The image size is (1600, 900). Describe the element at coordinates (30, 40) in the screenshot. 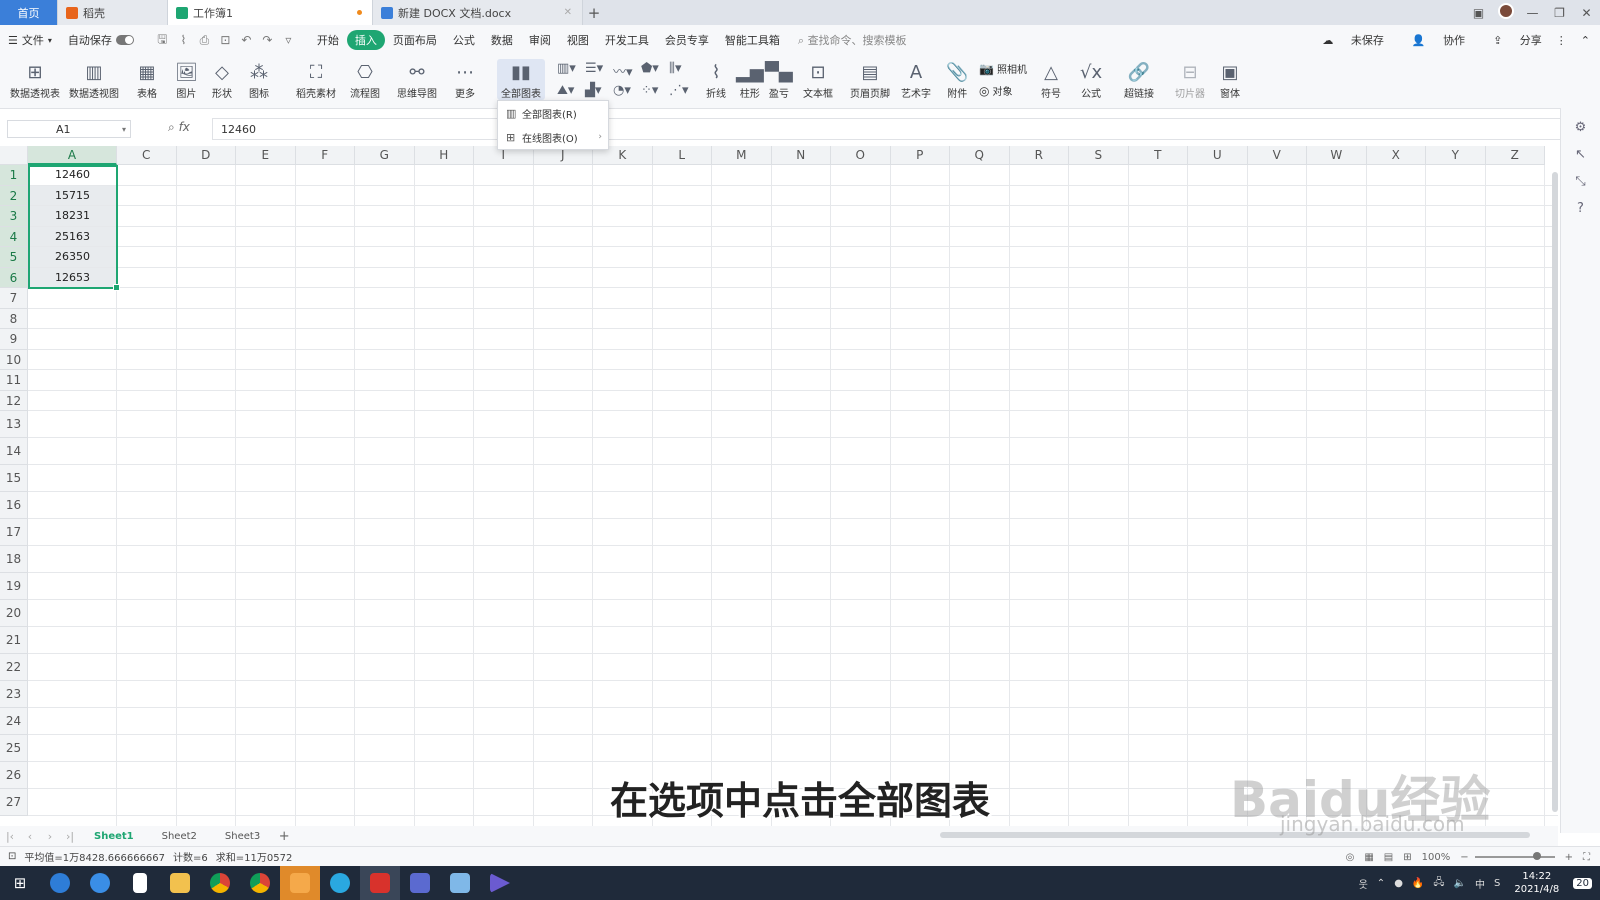

I see `file-menu: ☰ 文件 ▾` at that location.